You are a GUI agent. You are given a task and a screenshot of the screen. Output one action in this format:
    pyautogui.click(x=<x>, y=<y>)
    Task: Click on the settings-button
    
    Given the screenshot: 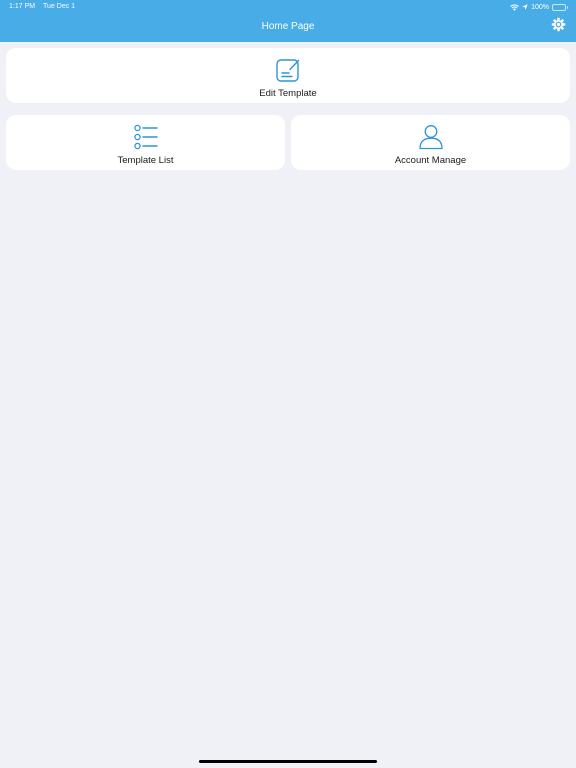 What is the action you would take?
    pyautogui.click(x=558, y=27)
    